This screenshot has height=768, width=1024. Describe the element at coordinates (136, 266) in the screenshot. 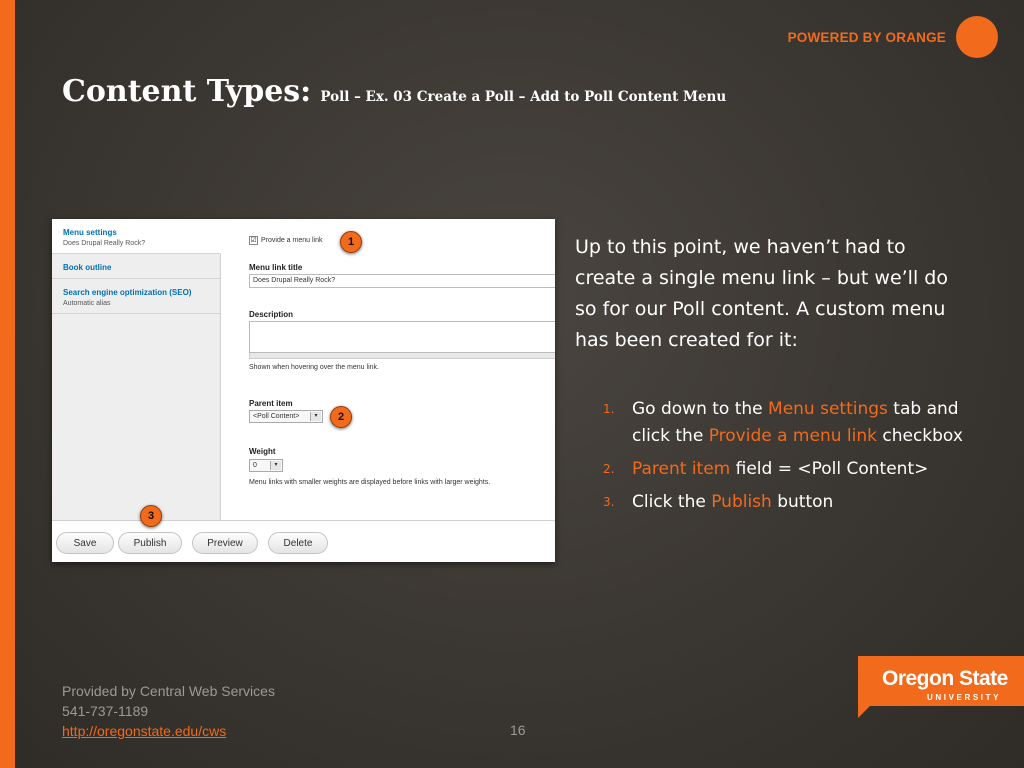

I see `vtab-book-outline: Book outline` at that location.